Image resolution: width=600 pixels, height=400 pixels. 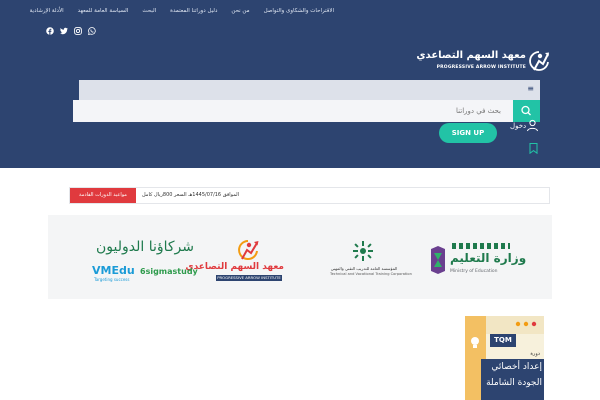 What do you see at coordinates (471, 55) in the screenshot?
I see `logo-arabic-text: معهد السهم التصاعدي` at bounding box center [471, 55].